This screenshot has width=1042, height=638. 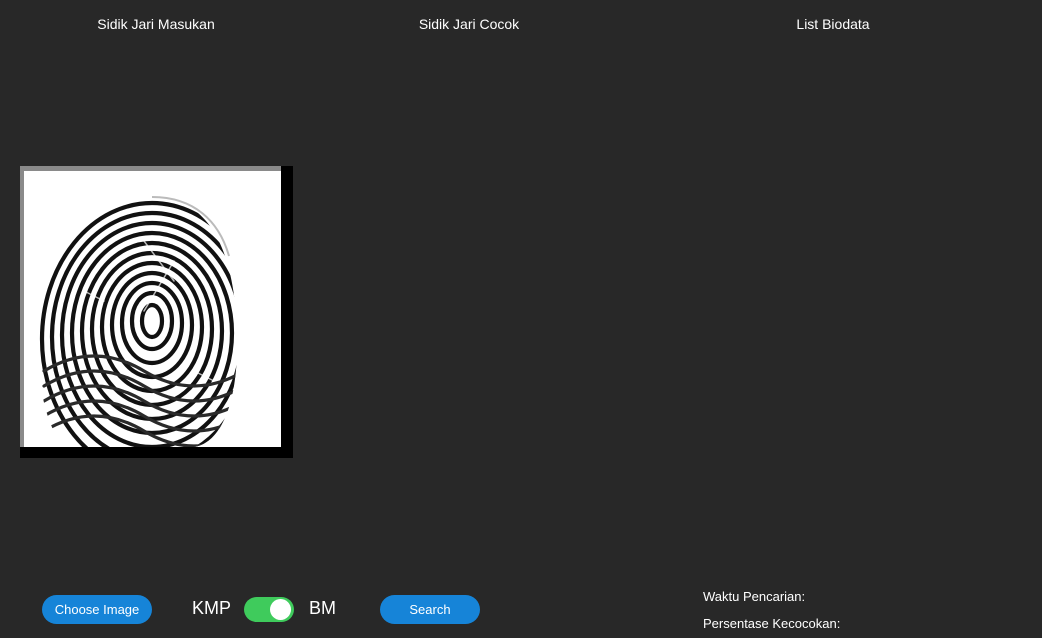 What do you see at coordinates (269, 609) in the screenshot?
I see `algorithm-toggle` at bounding box center [269, 609].